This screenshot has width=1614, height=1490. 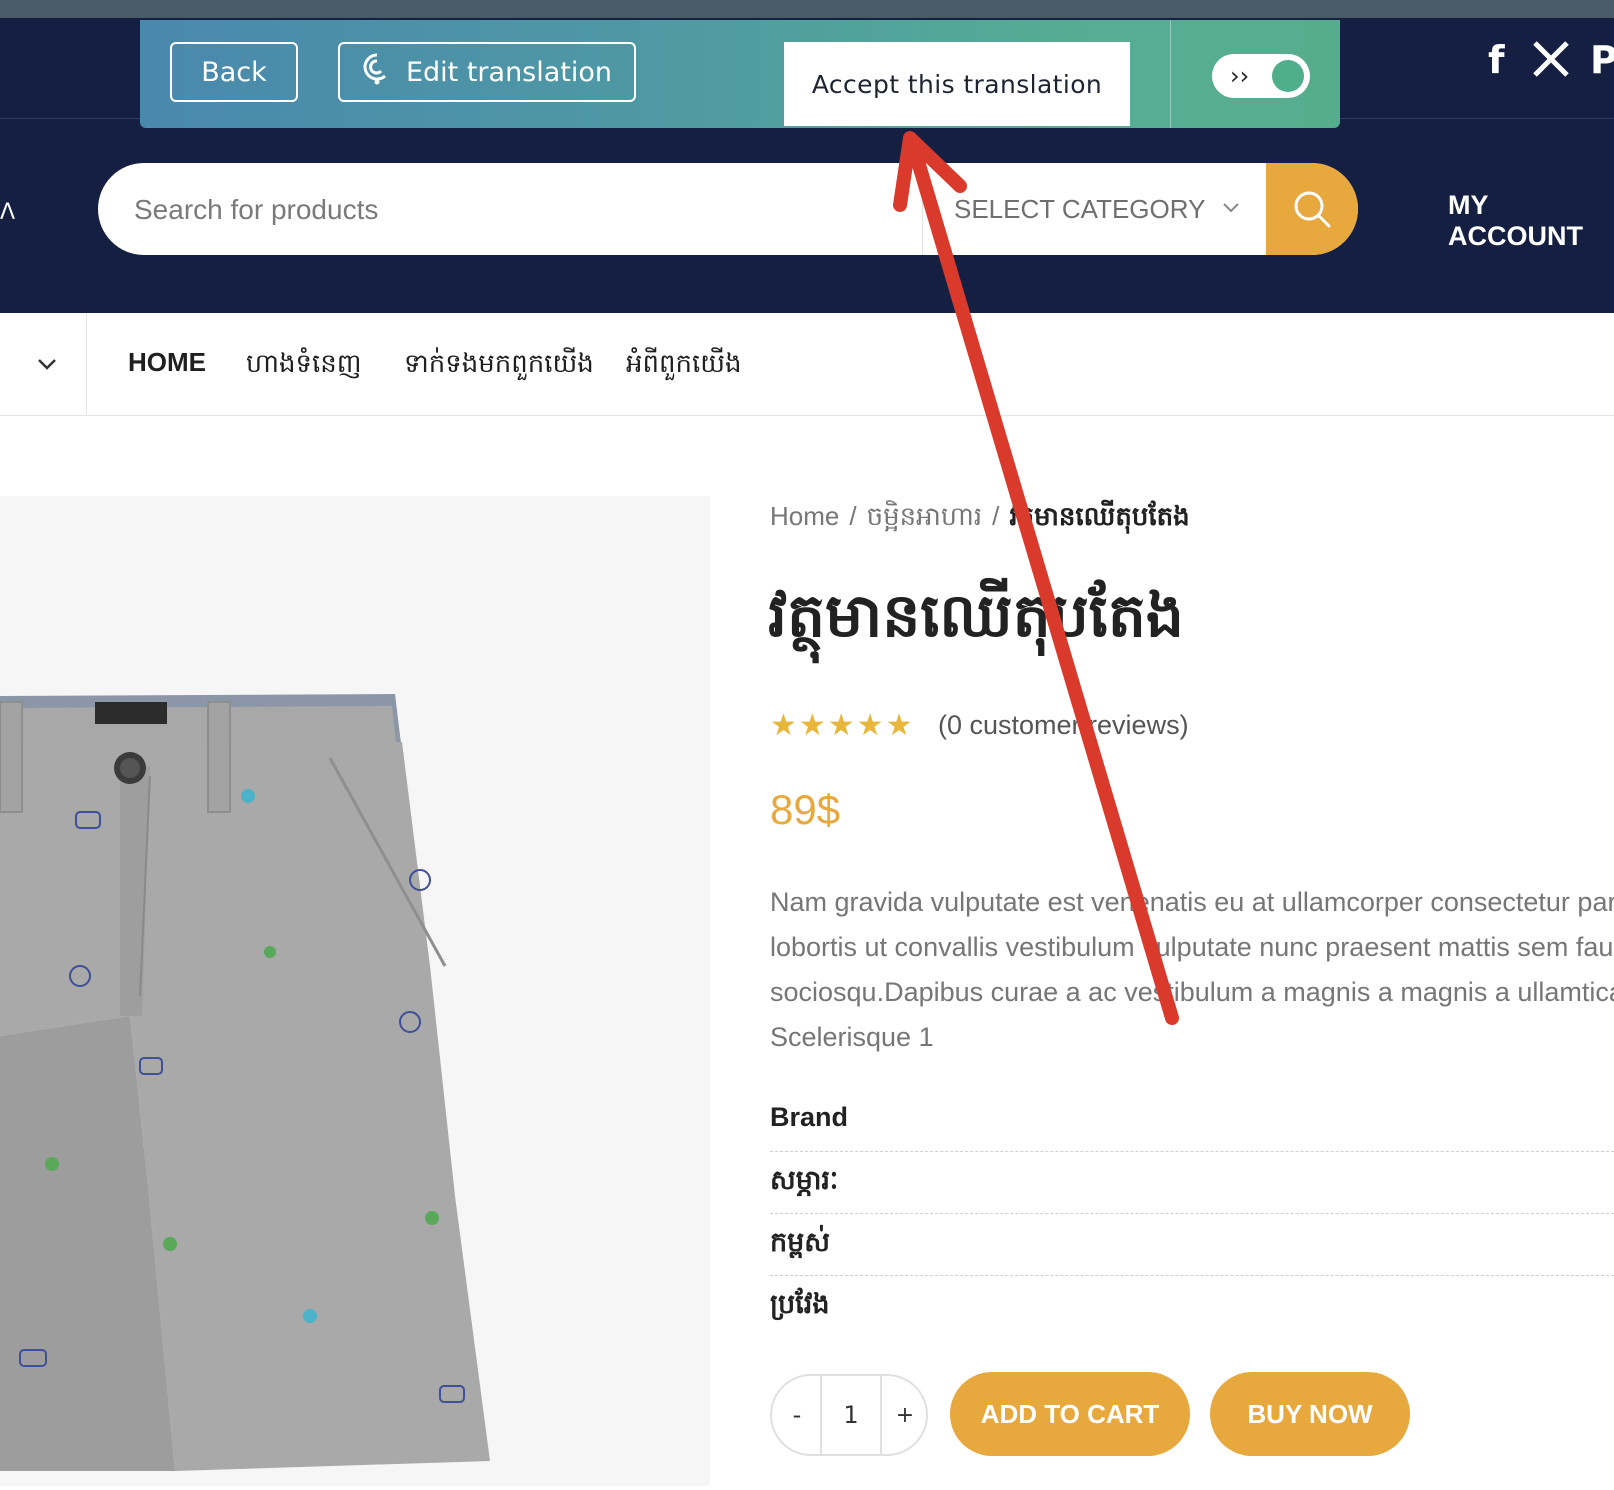 I want to click on product-title: វត្ថុមានឈើតុបតែង, so click(x=976, y=616).